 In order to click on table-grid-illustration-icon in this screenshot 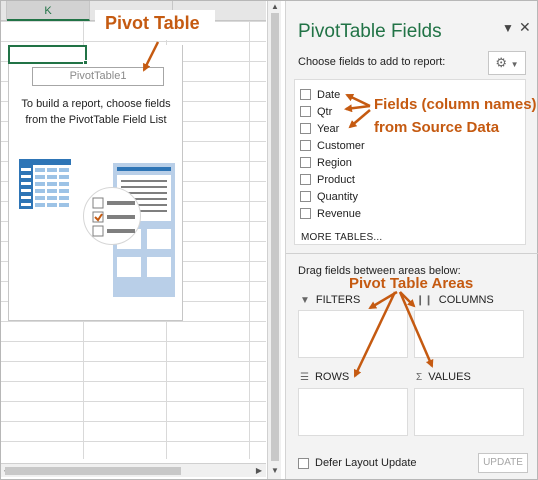, I will do `click(45, 184)`.